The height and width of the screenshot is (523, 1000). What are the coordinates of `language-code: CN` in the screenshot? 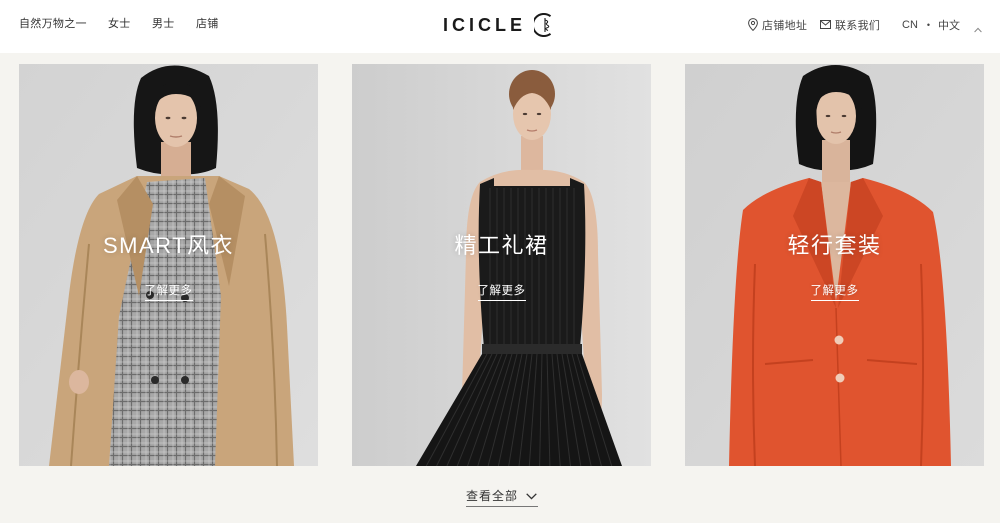 It's located at (910, 24).